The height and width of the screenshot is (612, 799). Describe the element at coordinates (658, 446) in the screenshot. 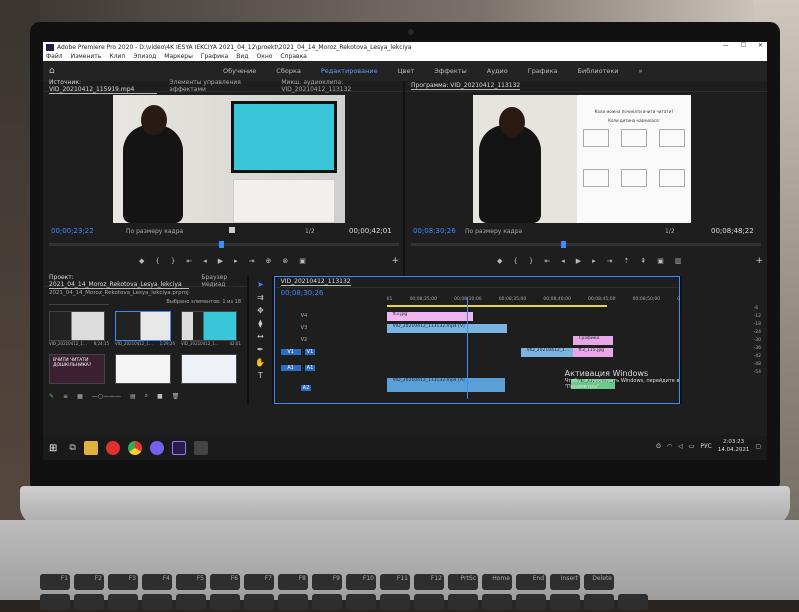

I see `bluetooth-icon: ʘ` at that location.